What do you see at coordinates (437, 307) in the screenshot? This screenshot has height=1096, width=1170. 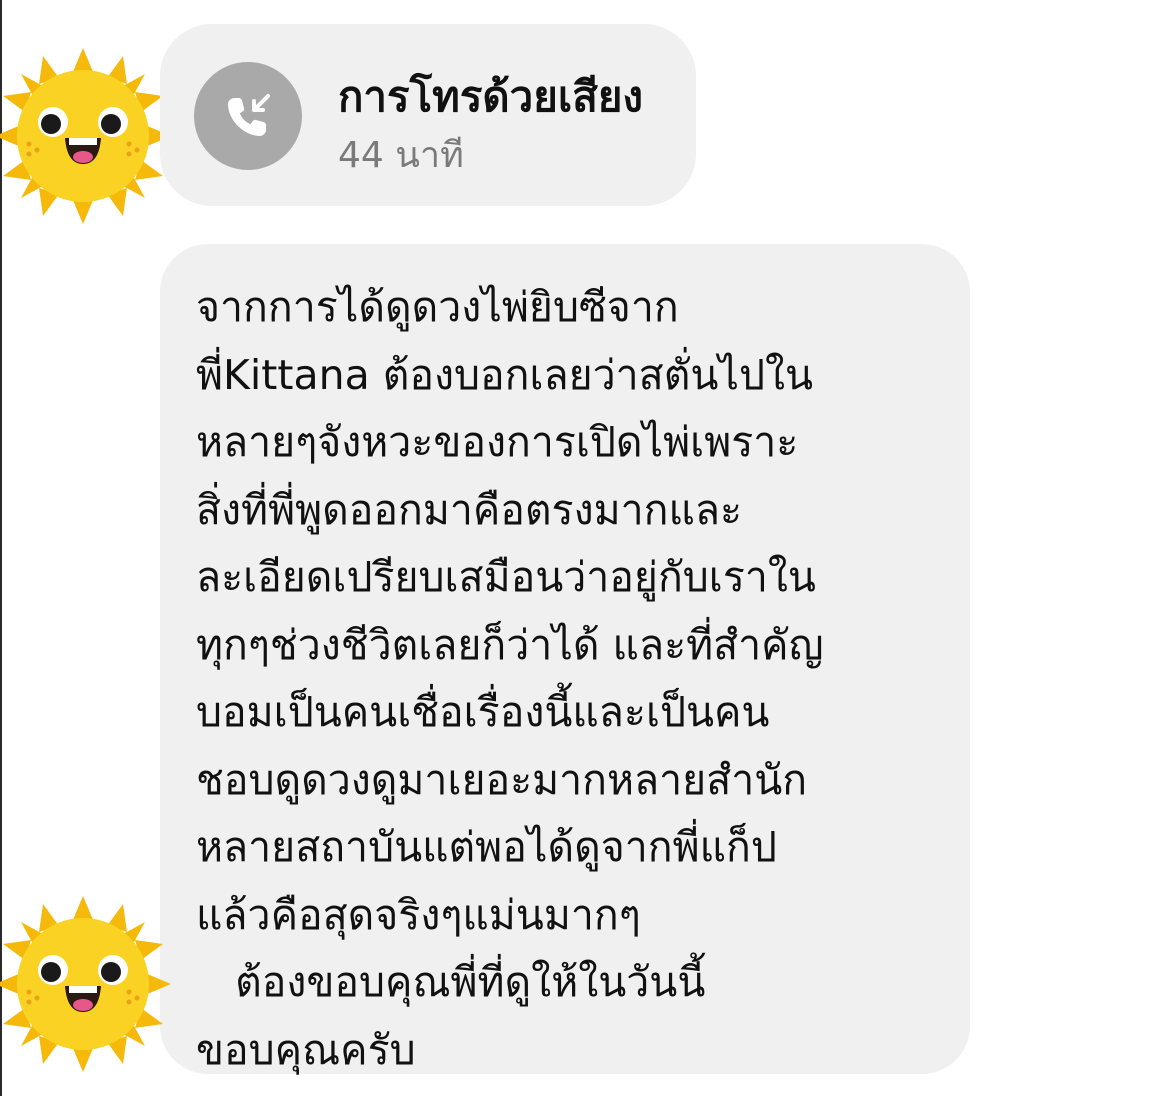 I see `message-line: จากการได้ดูดวงไพ่ยิบซีจาก` at bounding box center [437, 307].